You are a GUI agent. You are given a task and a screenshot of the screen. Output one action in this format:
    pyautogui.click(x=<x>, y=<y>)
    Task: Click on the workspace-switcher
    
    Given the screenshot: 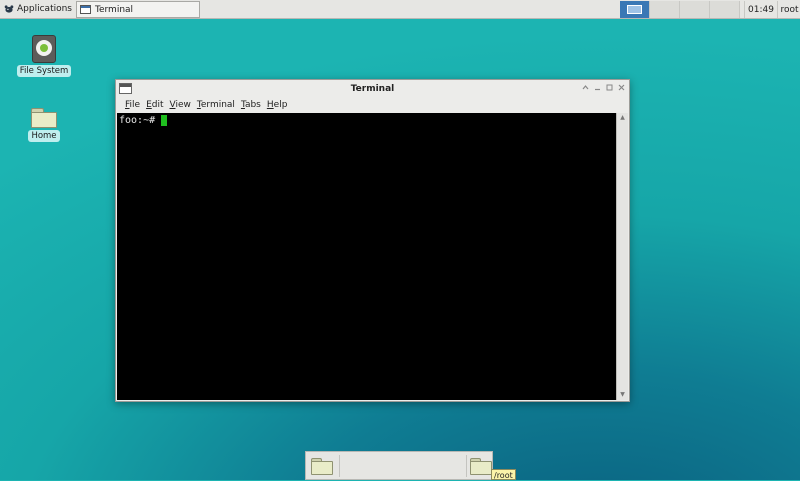 What is the action you would take?
    pyautogui.click(x=680, y=9)
    